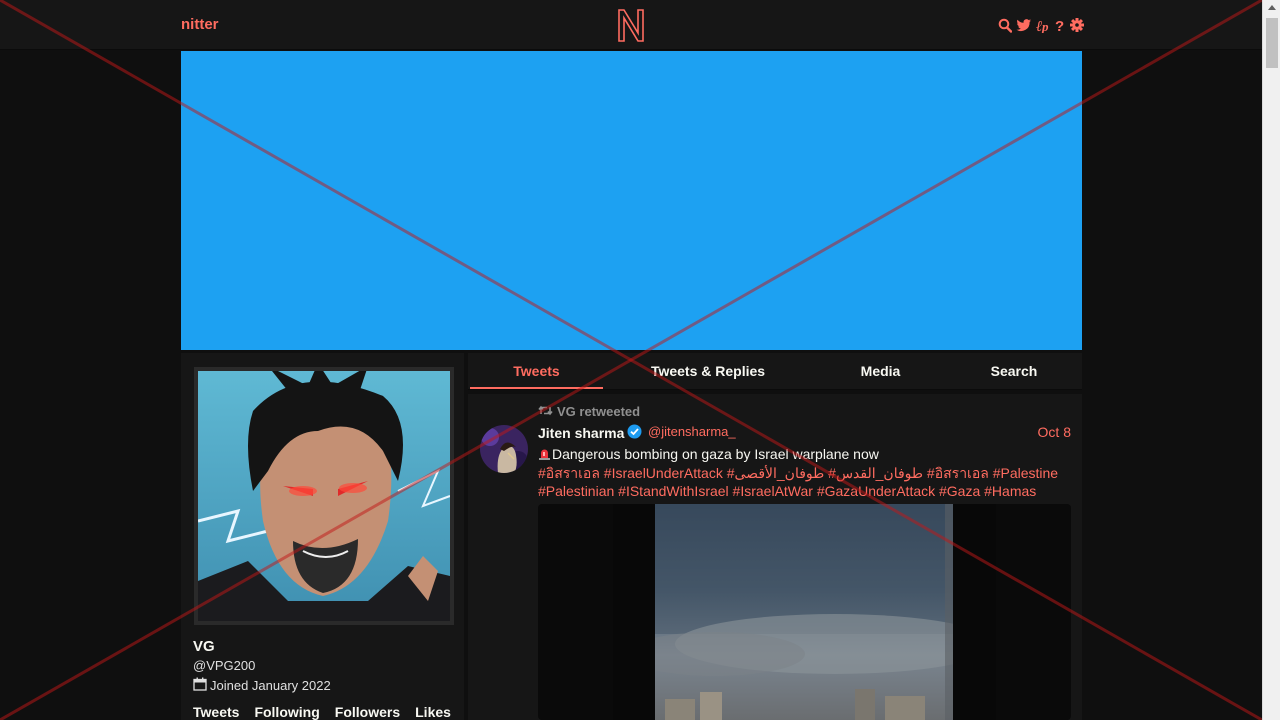  I want to click on scrollbar-thumb, so click(1272, 43).